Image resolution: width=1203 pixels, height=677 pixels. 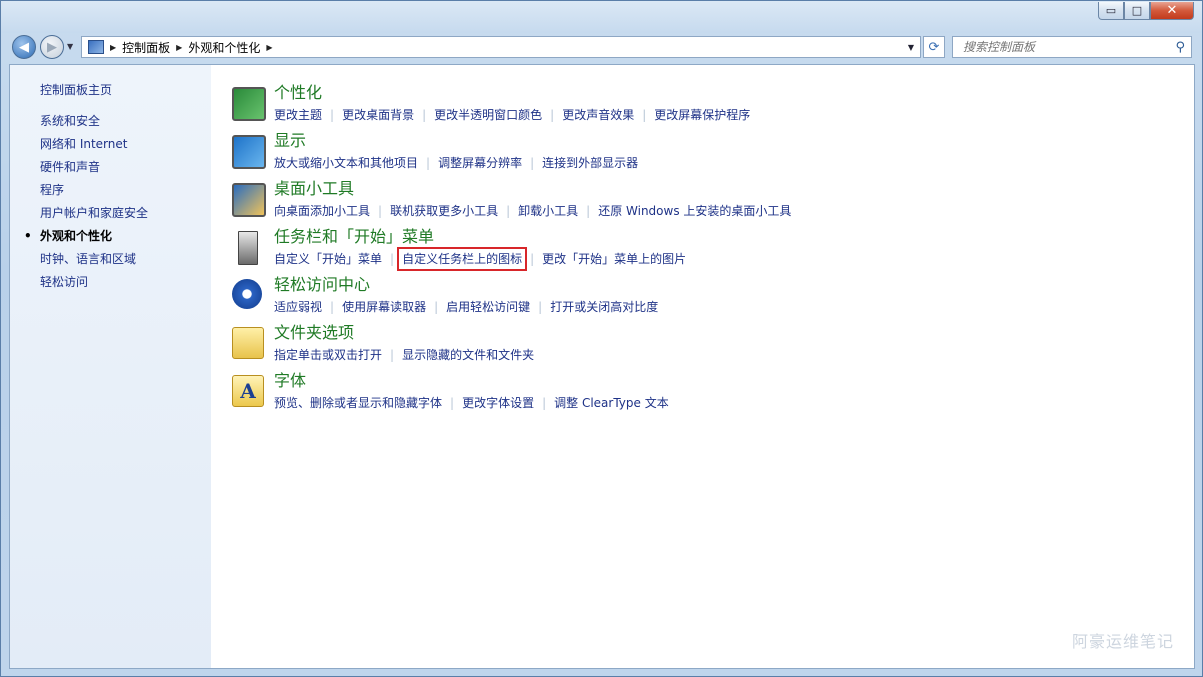 I want to click on category-title: 轻松访问中心, so click(x=322, y=285).